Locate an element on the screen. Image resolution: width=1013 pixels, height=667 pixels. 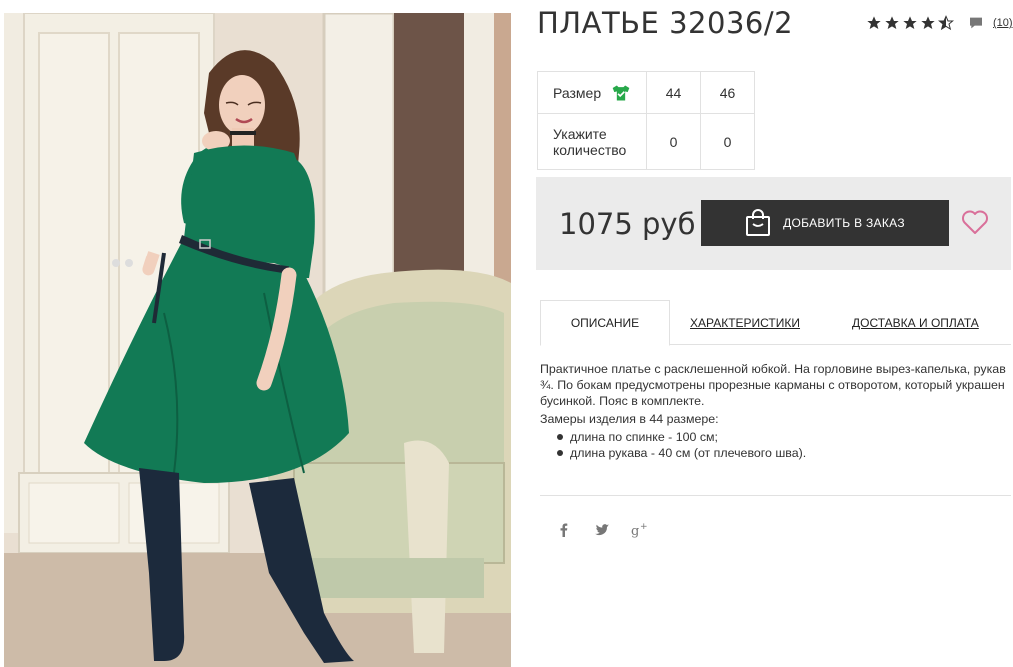
list-item: длина рукава - 40 см (от плечевого шва). is located at coordinates (774, 453).